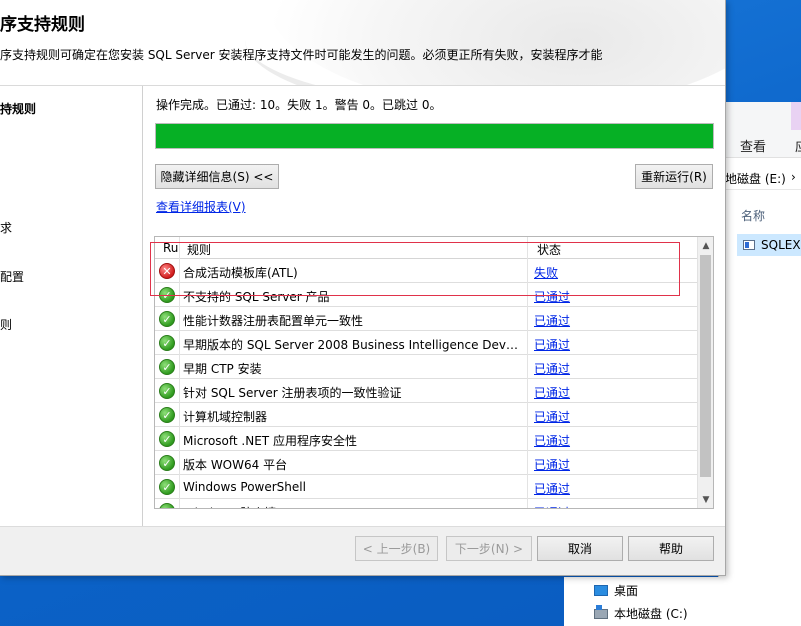 Image resolution: width=801 pixels, height=626 pixels. I want to click on table-row: ✓ 早期 CTP 安装 已通过, so click(426, 367).